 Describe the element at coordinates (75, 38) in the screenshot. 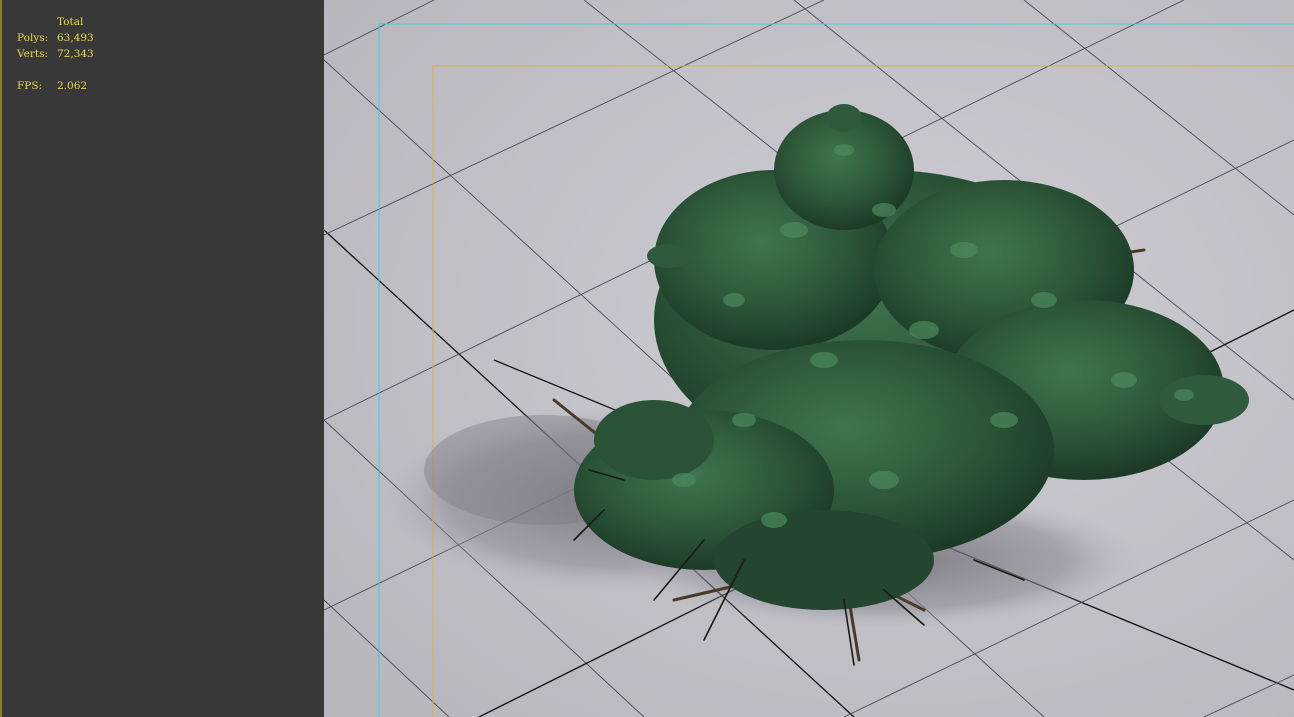

I see `polys-value: 63,493` at that location.